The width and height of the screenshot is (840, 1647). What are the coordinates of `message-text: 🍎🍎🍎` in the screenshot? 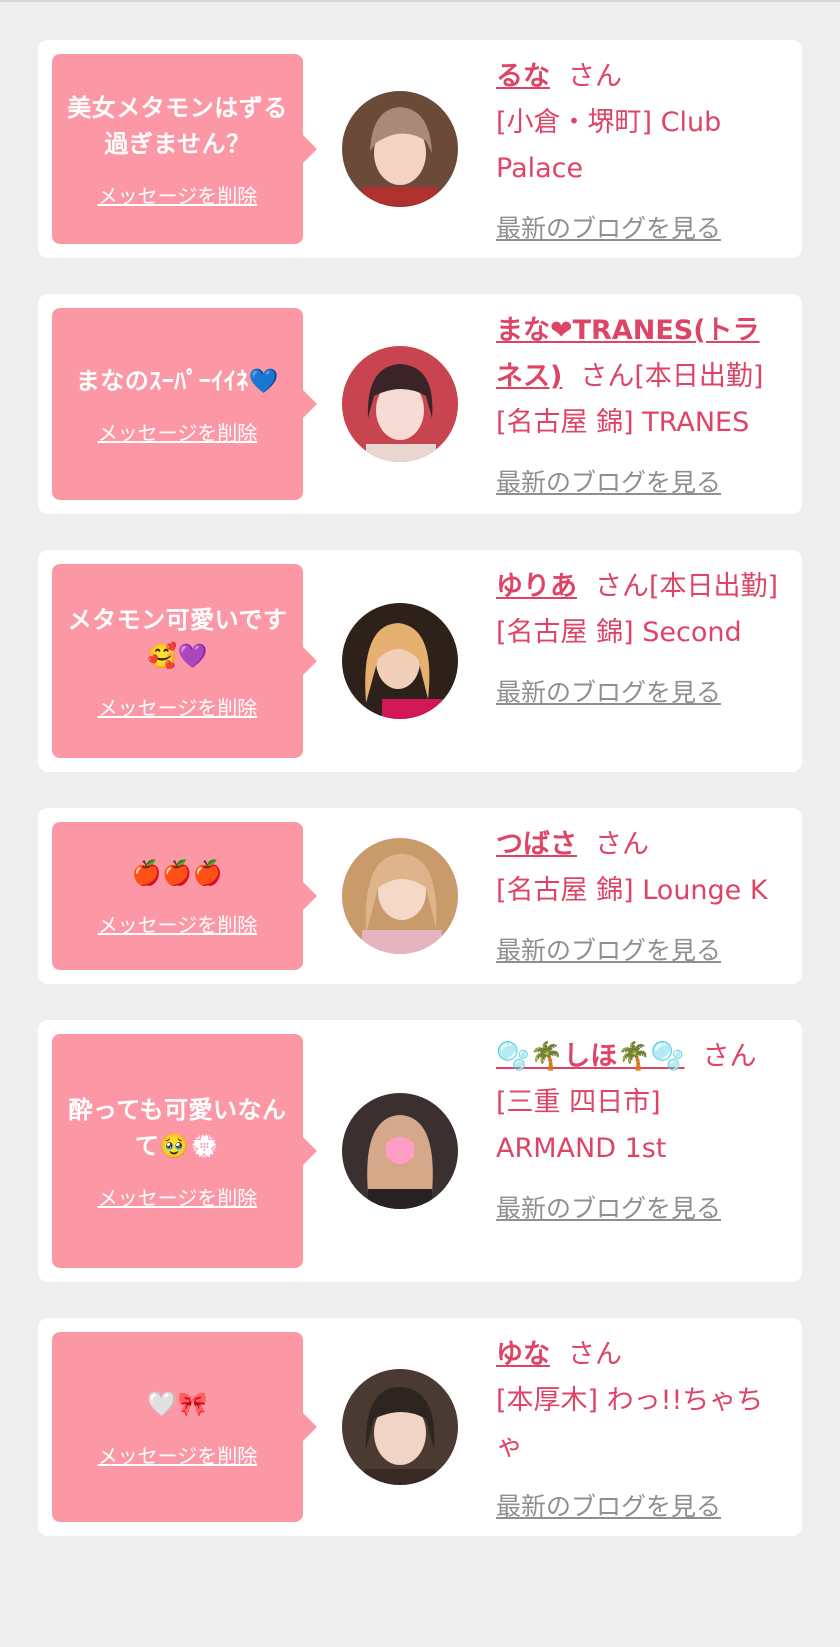 It's located at (177, 872).